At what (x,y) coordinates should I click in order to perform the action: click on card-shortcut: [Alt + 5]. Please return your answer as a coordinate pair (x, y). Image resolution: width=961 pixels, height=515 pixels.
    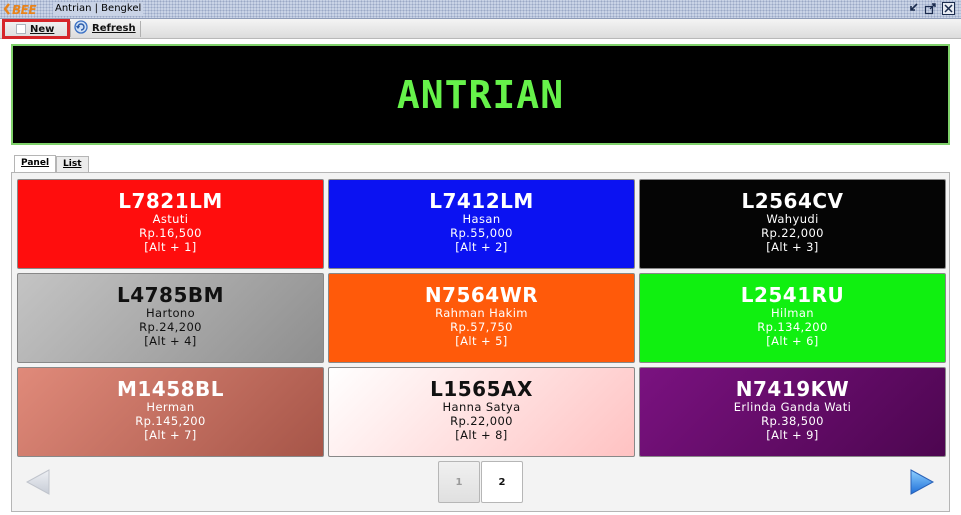
    Looking at the image, I should click on (481, 341).